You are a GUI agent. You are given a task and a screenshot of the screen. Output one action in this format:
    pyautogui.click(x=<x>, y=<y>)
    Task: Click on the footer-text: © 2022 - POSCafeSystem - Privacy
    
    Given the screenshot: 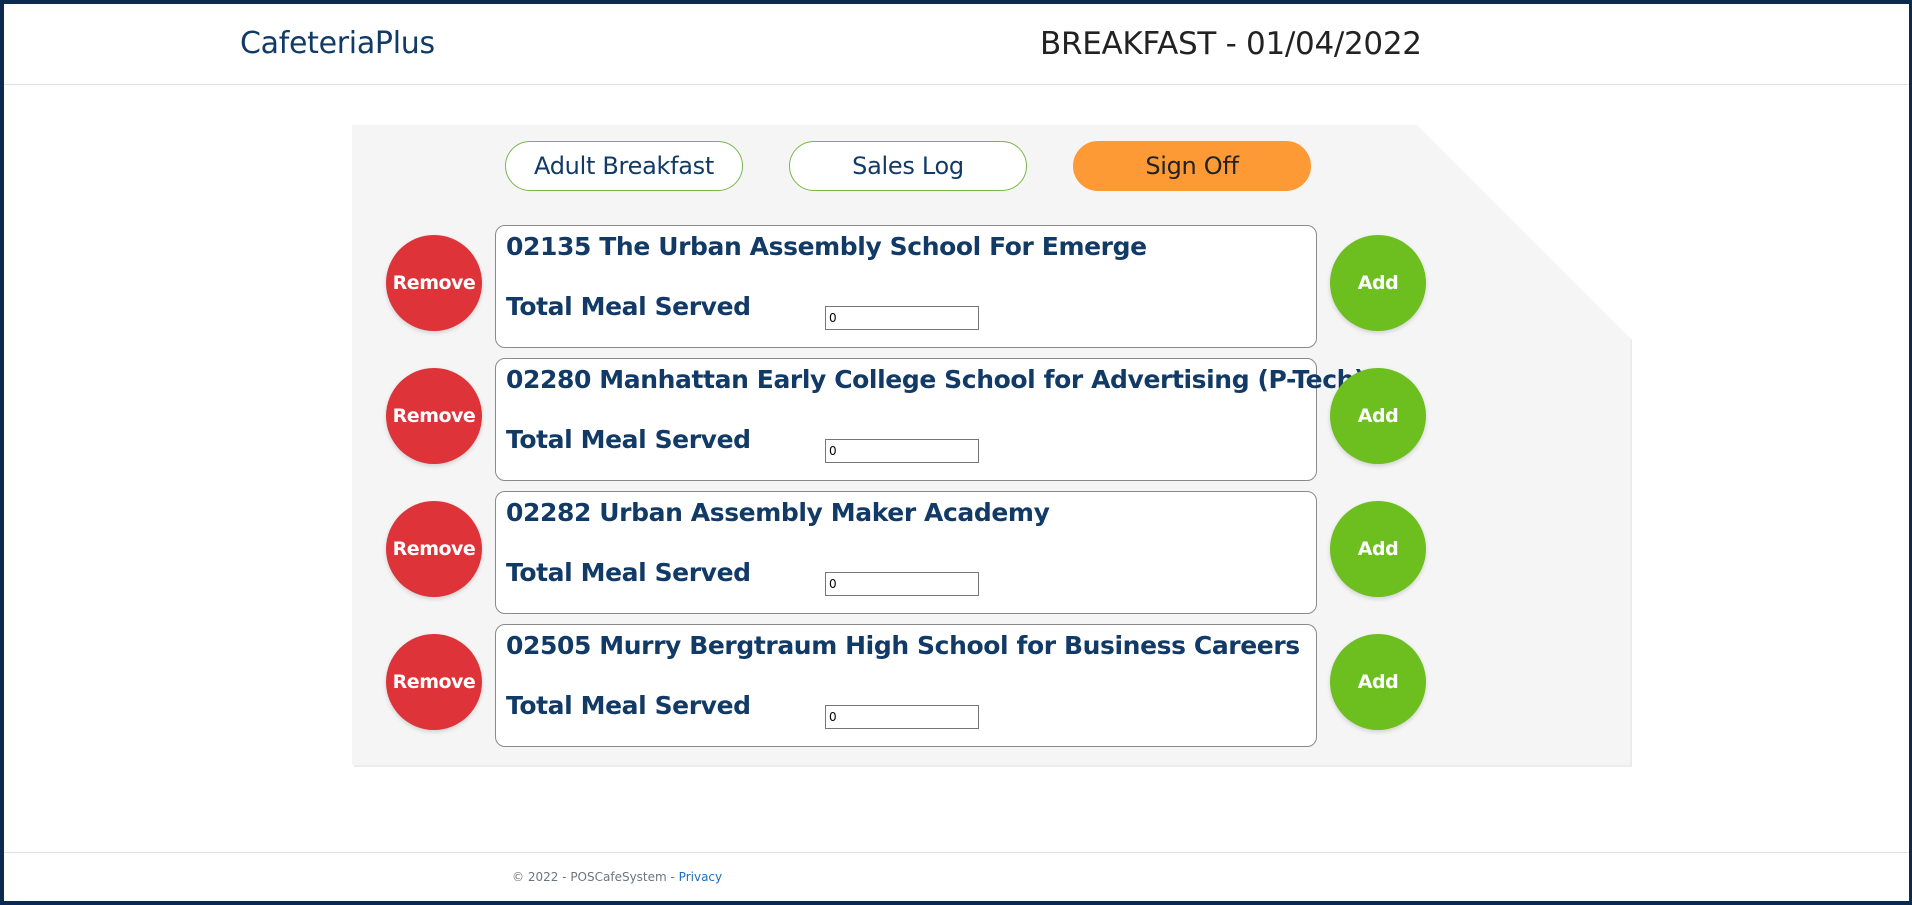 What is the action you would take?
    pyautogui.click(x=617, y=877)
    